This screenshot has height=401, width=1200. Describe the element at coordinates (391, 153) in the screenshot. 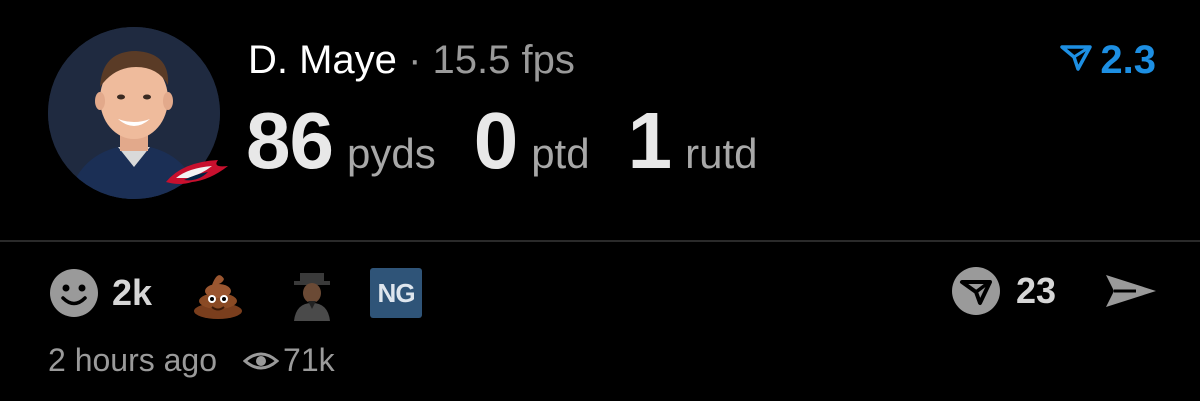

I see `stat-unit: pyds` at that location.